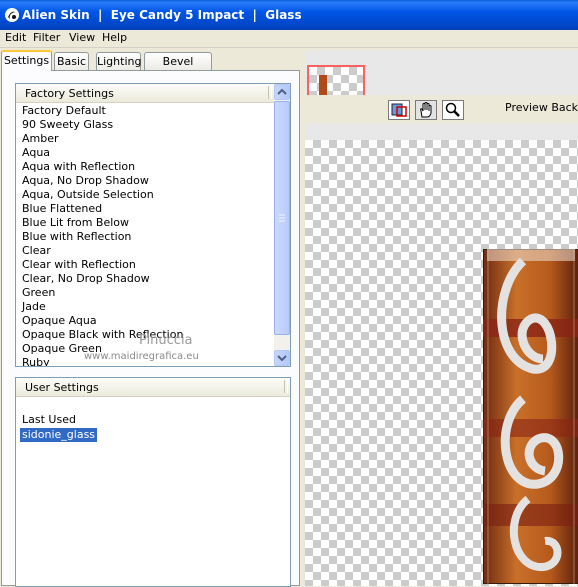 The width and height of the screenshot is (578, 587). Describe the element at coordinates (88, 195) in the screenshot. I see `factory-setting-item: Aqua, Outside Selection` at that location.